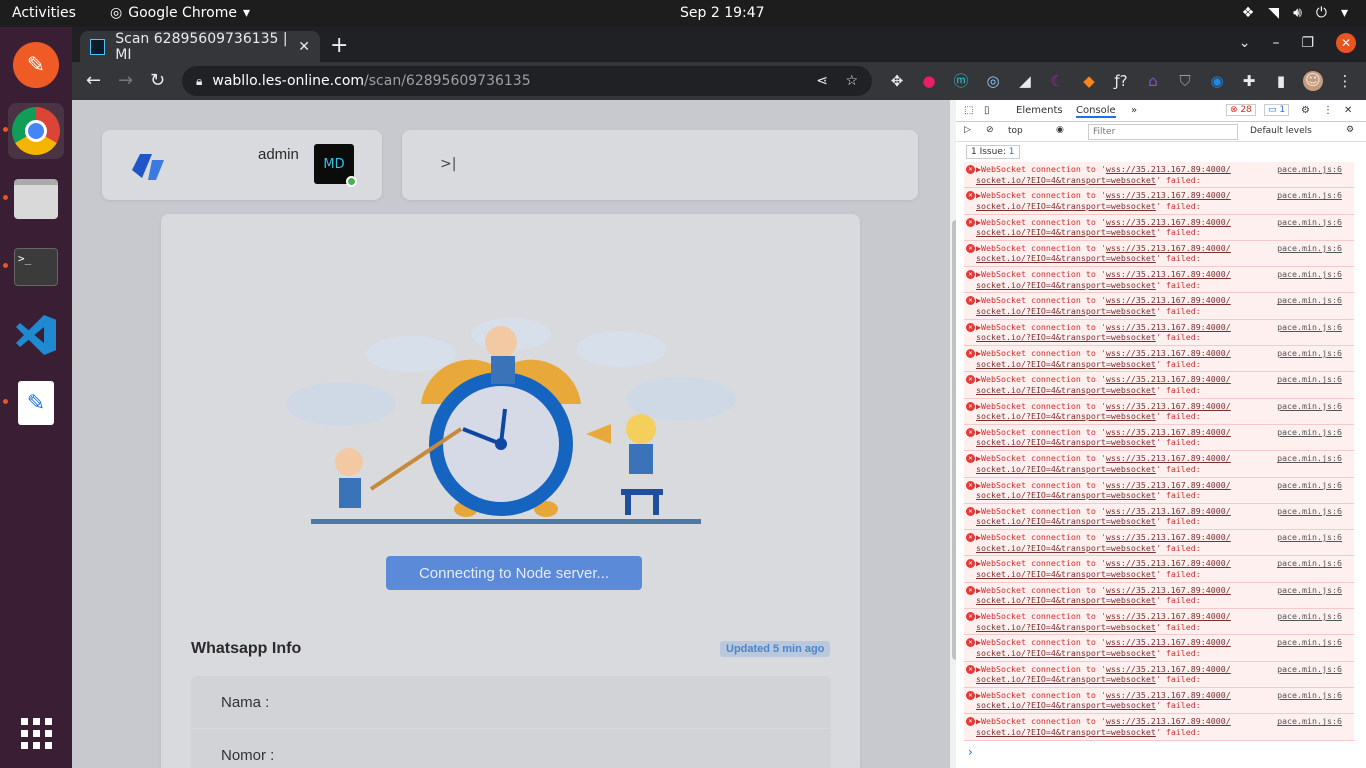  I want to click on eye-icon: ◉, so click(1060, 130).